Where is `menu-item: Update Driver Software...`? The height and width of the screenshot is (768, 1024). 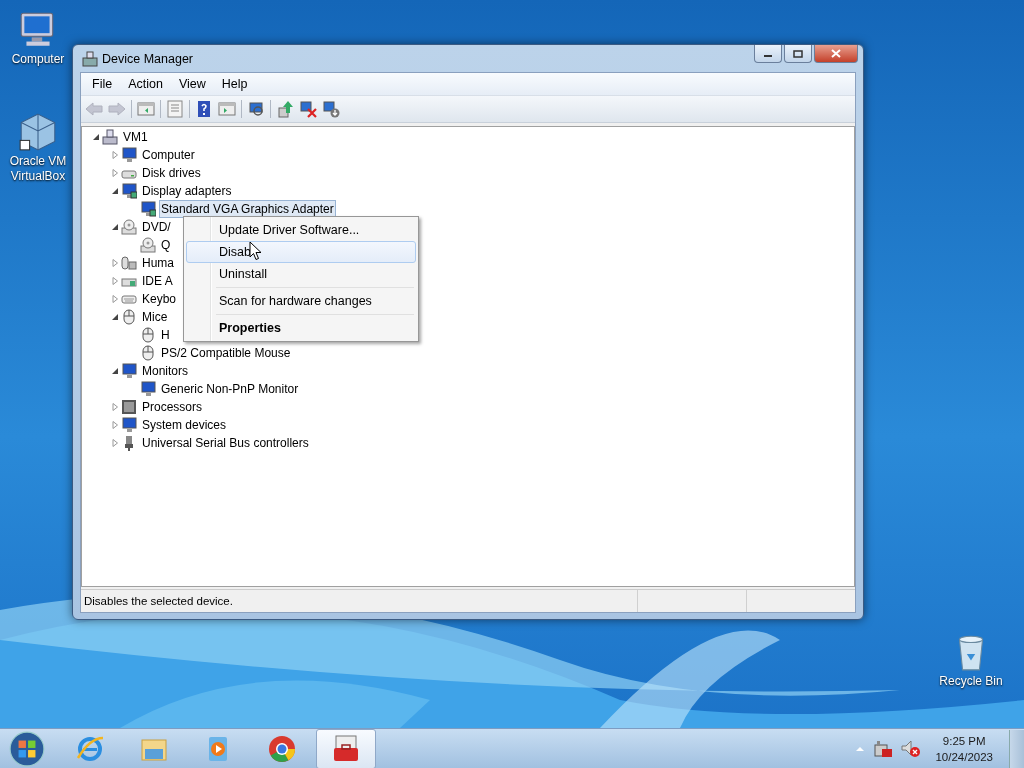 menu-item: Update Driver Software... is located at coordinates (301, 230).